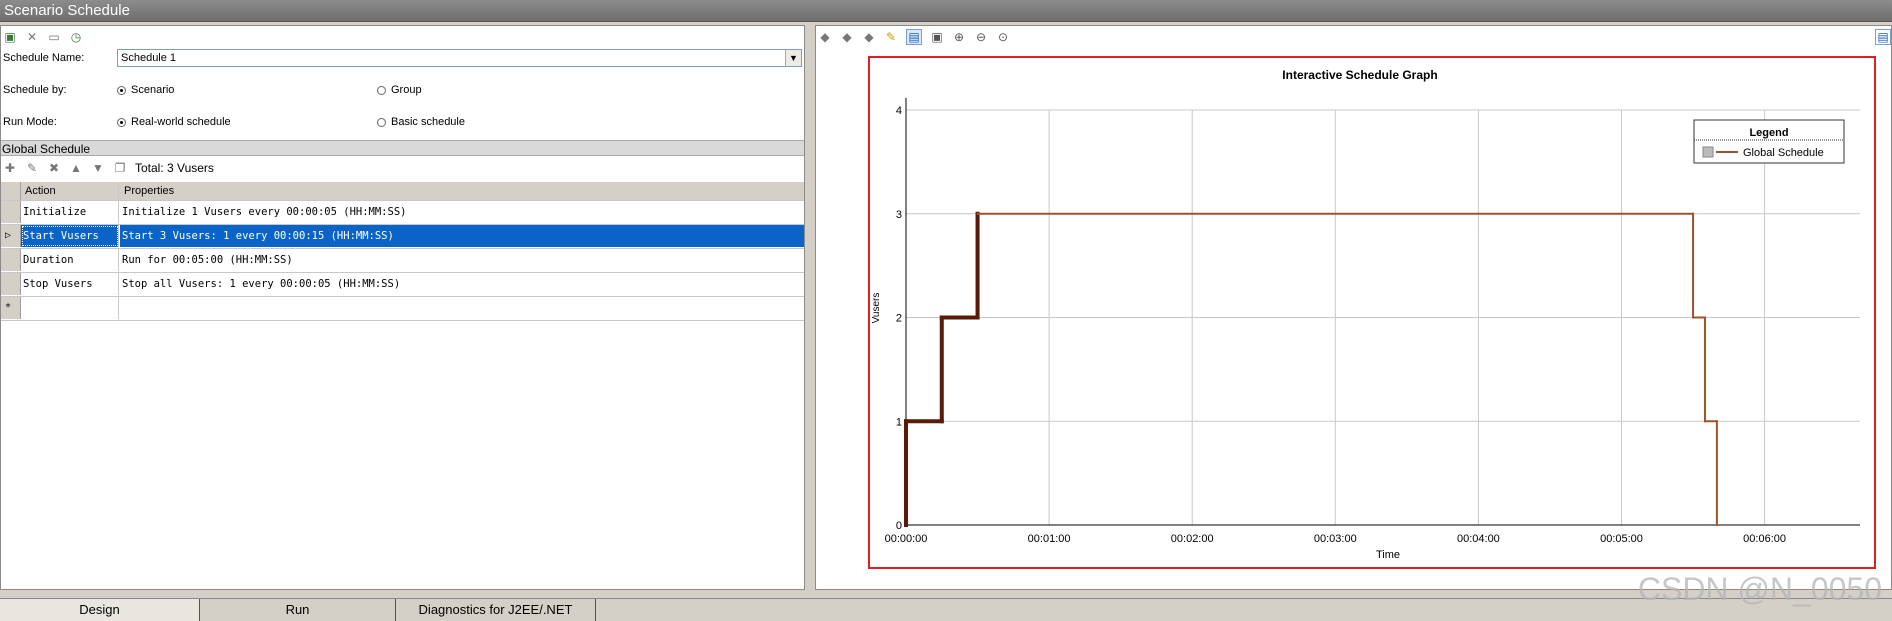 This screenshot has height=621, width=1892. I want to click on schedule-toolbar: ▣ ✕ ▭ ◷, so click(403, 37).